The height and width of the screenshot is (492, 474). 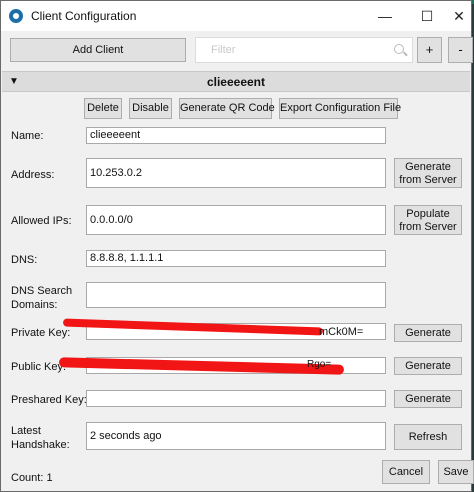 I want to click on private-key-visible-tail: mCk0M=, so click(x=341, y=332).